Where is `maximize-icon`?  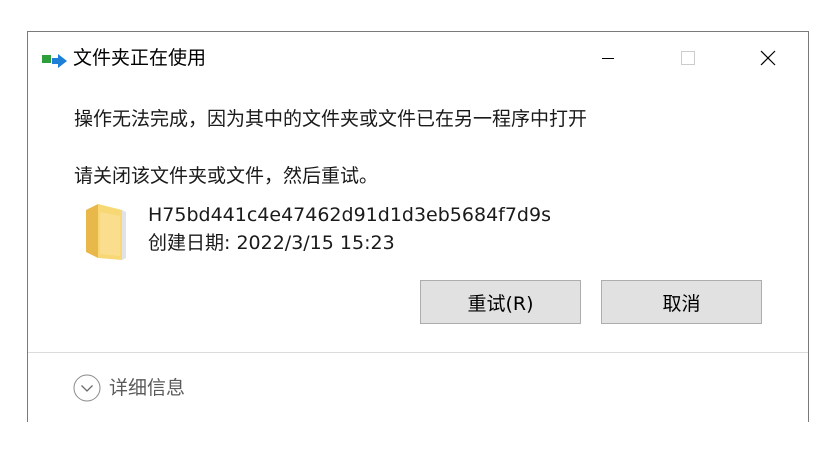 maximize-icon is located at coordinates (688, 58).